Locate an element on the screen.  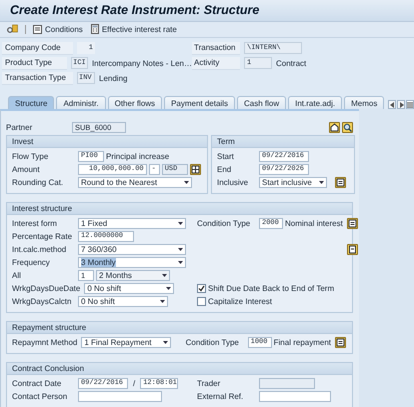
group-title: Repayment structure is located at coordinates (179, 328).